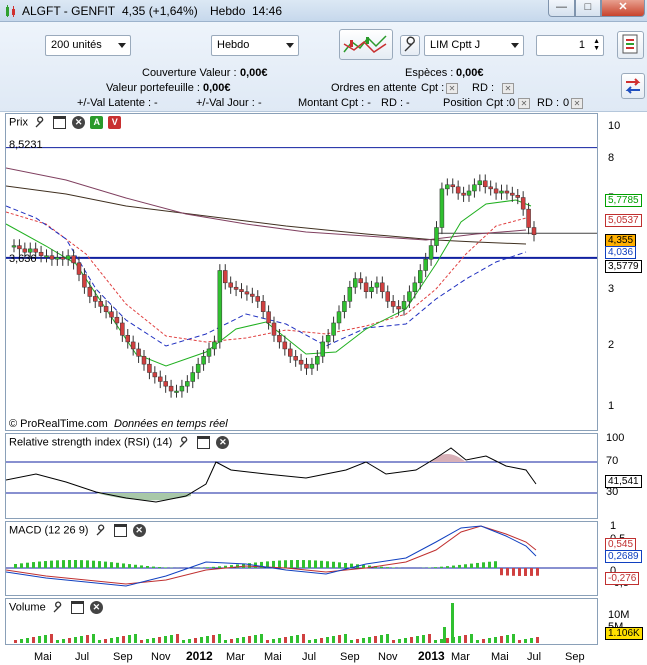 This screenshot has width=647, height=665. I want to click on order-book-button, so click(630, 45).